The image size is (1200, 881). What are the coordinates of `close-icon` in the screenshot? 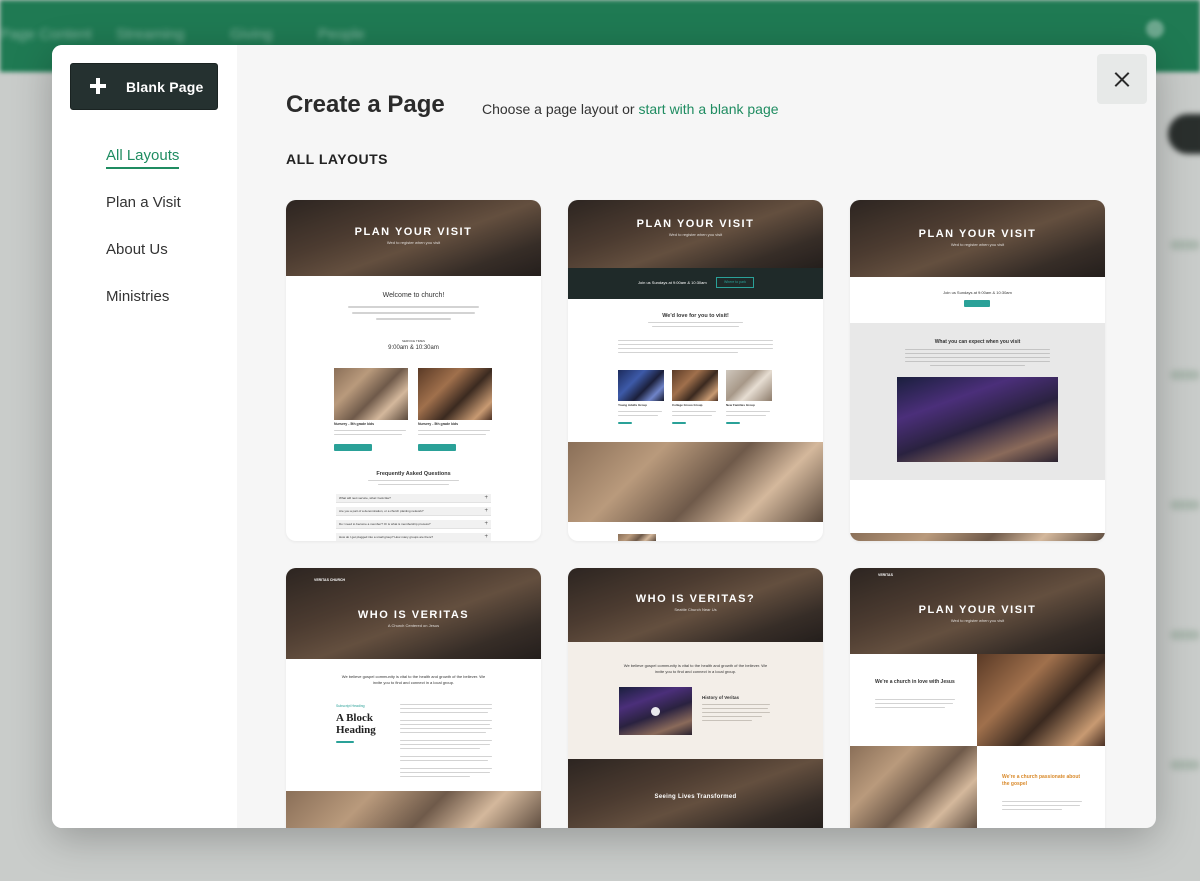 It's located at (1122, 79).